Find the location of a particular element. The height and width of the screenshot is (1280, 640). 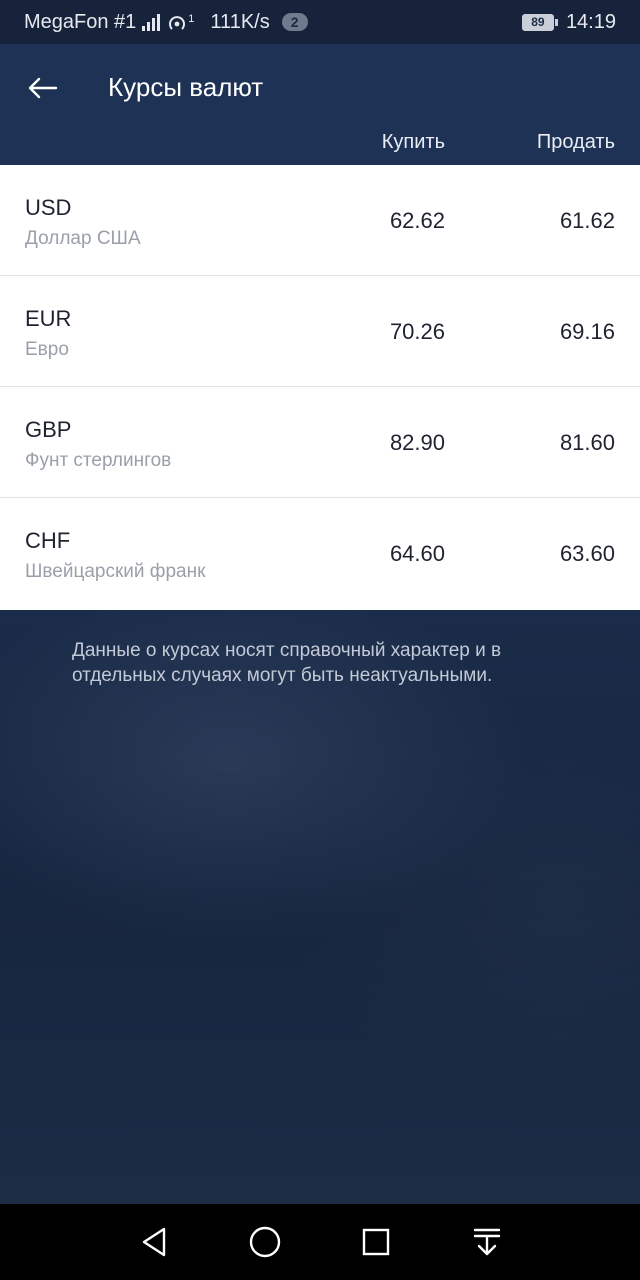

rate-row-eur: EUR Евро 70.26 69.16 is located at coordinates (320, 331).